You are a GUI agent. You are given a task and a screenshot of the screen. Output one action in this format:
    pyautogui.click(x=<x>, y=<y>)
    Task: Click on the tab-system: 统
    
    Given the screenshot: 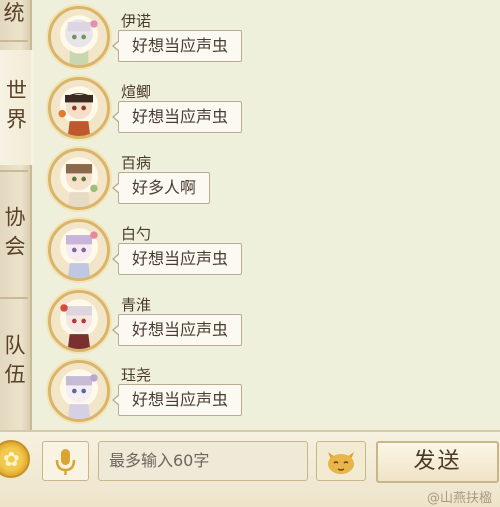 What is the action you would take?
    pyautogui.click(x=14, y=19)
    